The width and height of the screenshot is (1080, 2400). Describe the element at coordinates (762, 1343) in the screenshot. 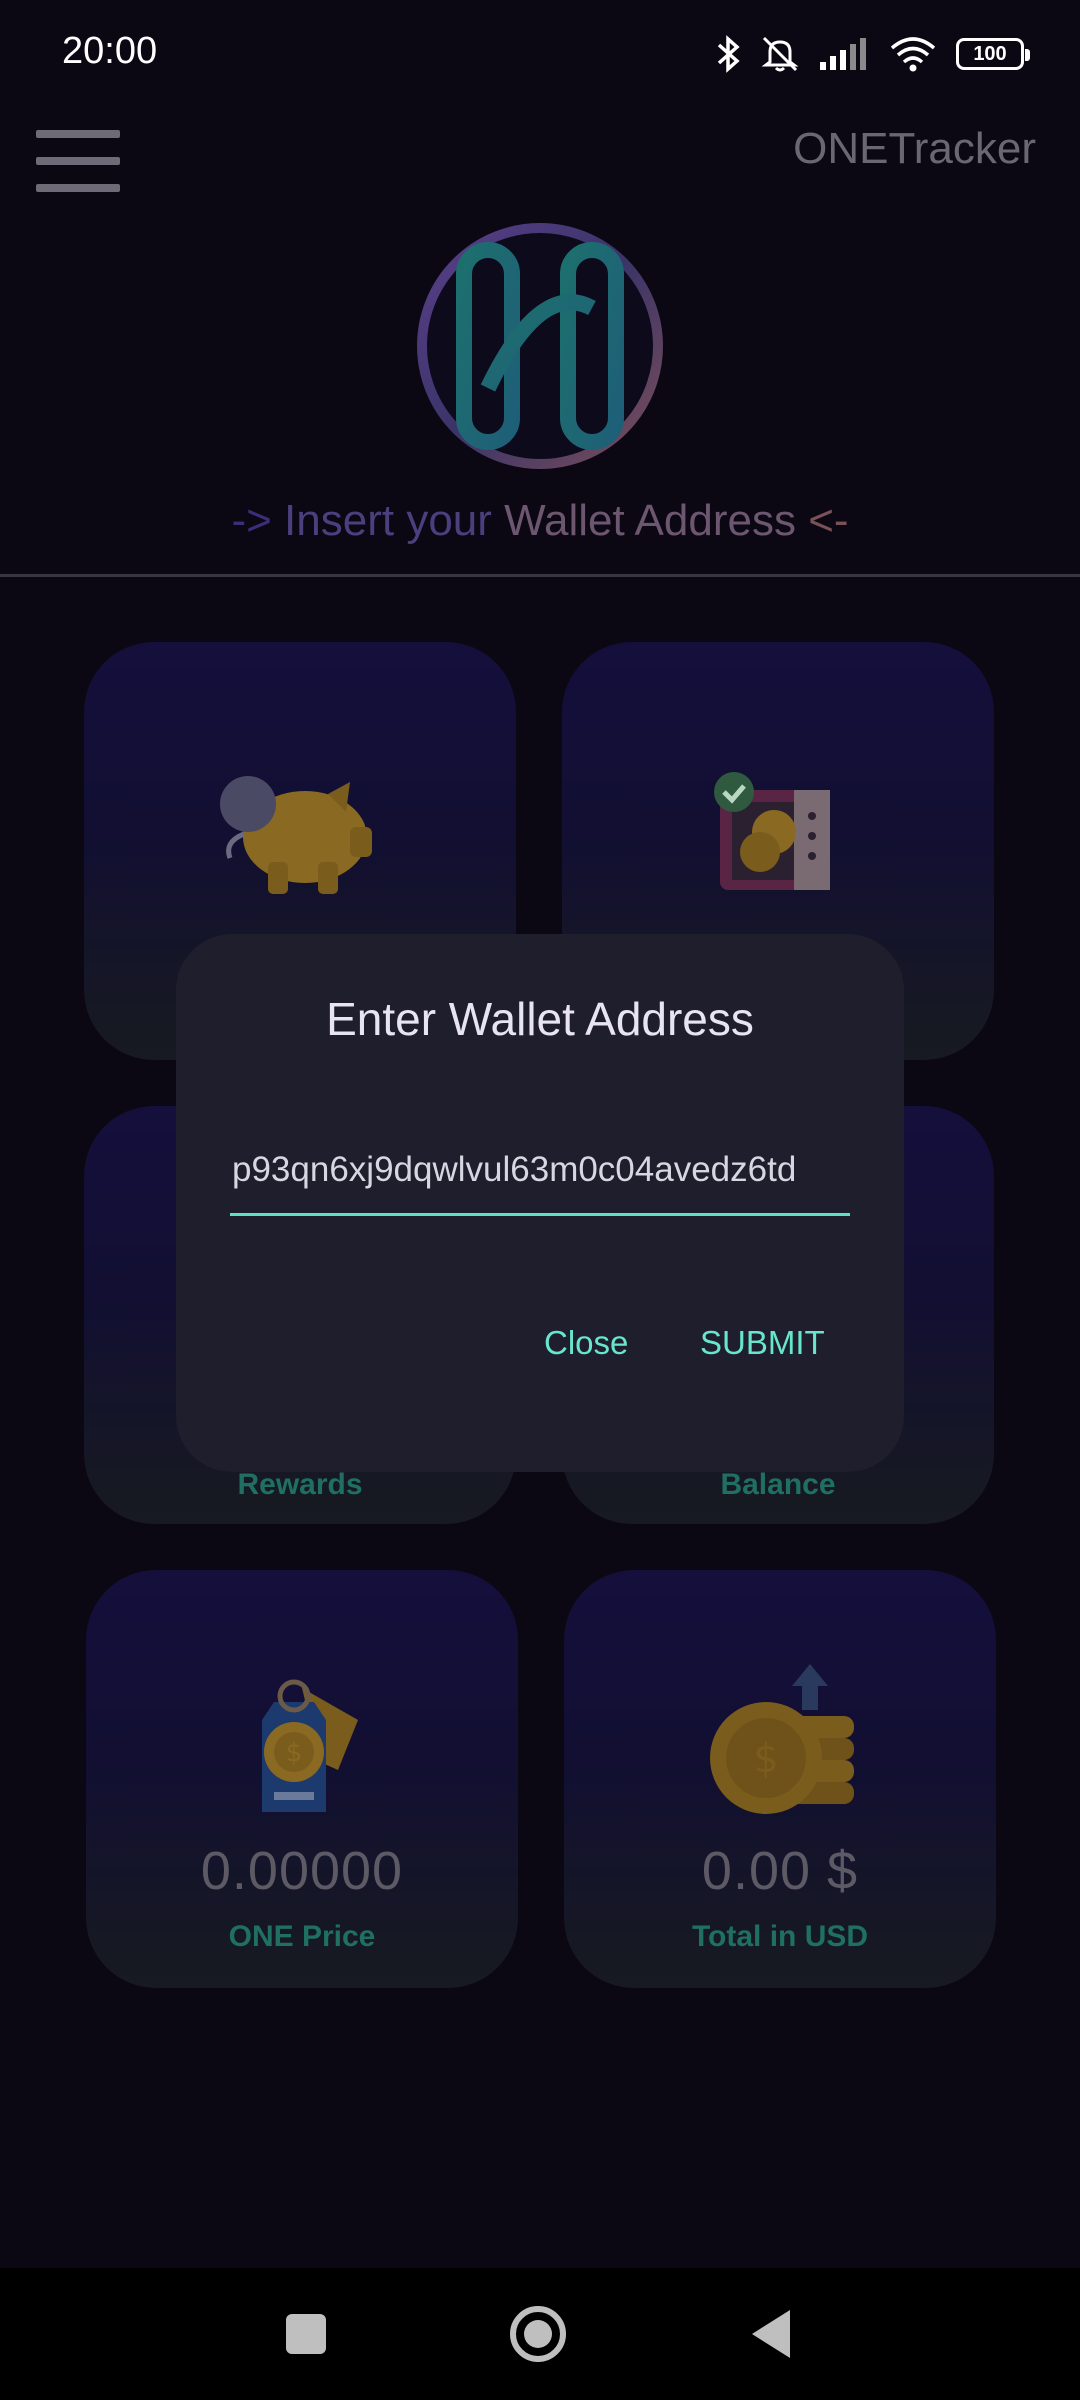

I see `submit-button: SUBMIT` at that location.